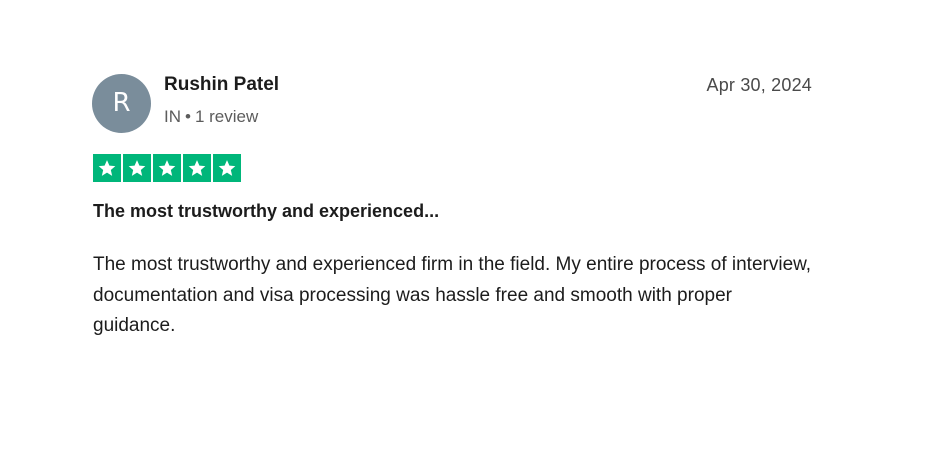 The width and height of the screenshot is (940, 450). I want to click on star-rating, so click(167, 168).